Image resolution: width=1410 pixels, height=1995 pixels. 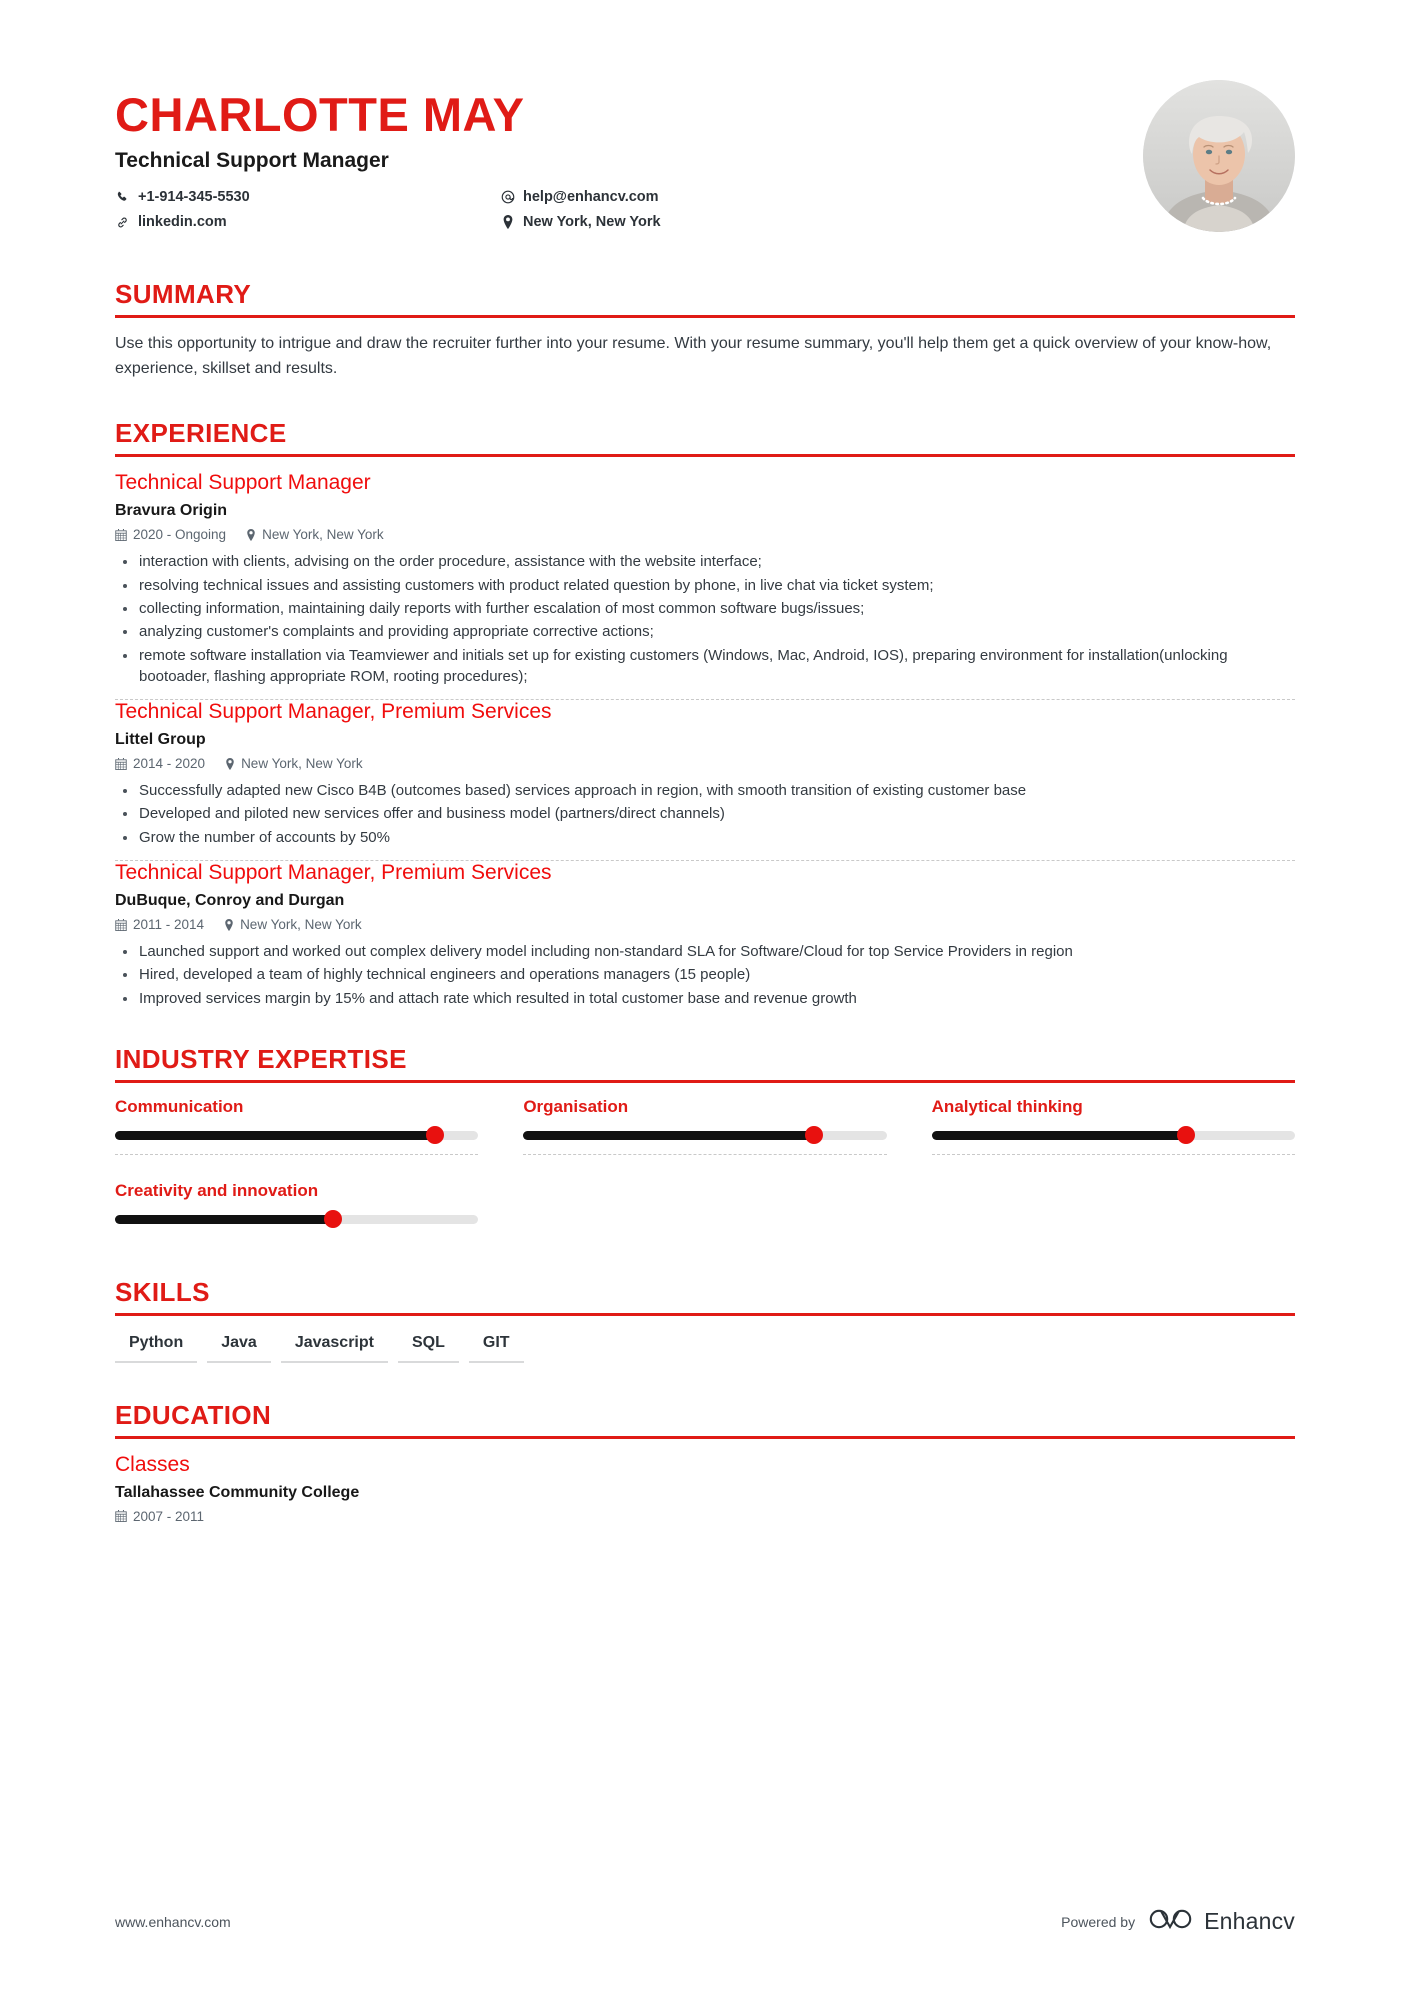 I want to click on skills-list: Python Java Javascript SQL GIT, so click(x=705, y=1346).